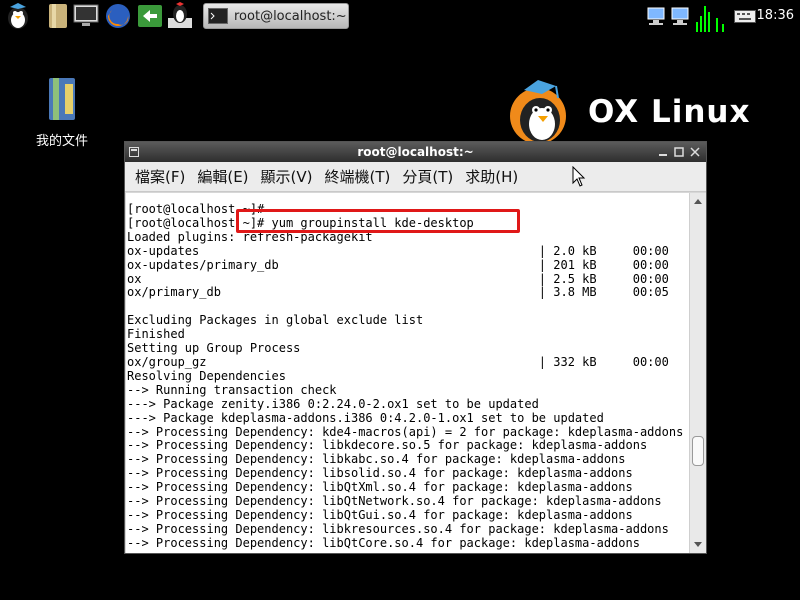  What do you see at coordinates (214, 348) in the screenshot?
I see `terminal-line: Setting up Group Process` at bounding box center [214, 348].